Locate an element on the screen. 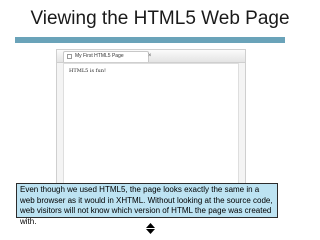  page-content-text: HTML5 is fun! is located at coordinates (87, 71).